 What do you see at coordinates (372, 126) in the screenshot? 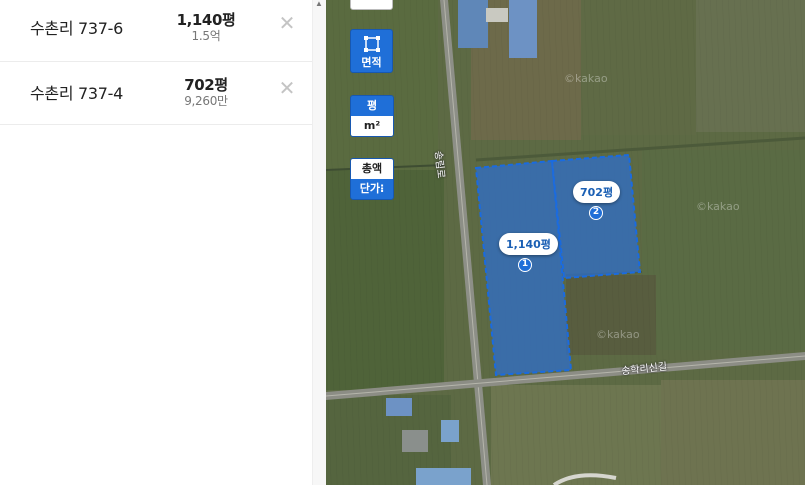
I see `unit-sqm-button: m²` at bounding box center [372, 126].